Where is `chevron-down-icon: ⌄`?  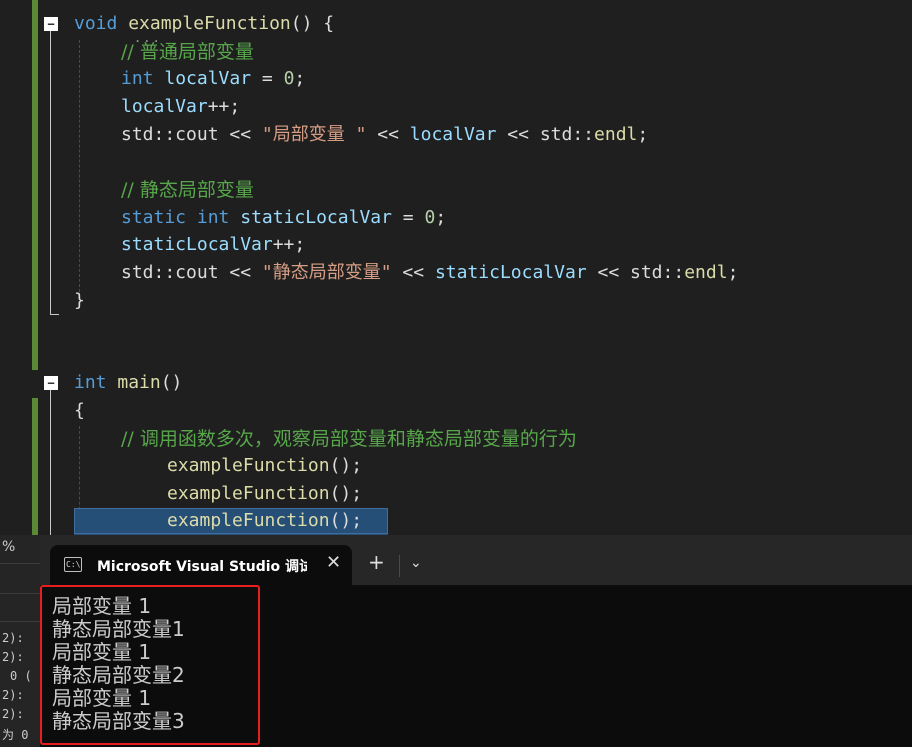
chevron-down-icon: ⌄ is located at coordinates (416, 563).